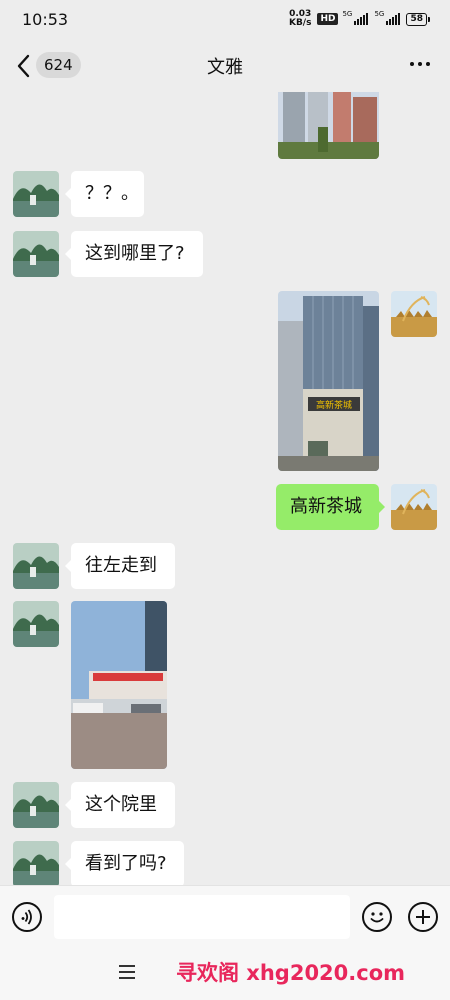 Image resolution: width=450 pixels, height=1000 pixels. Describe the element at coordinates (225, 20) in the screenshot. I see `status-bar: 10:53 0.03 KB/s HD 5G 5G 58` at that location.